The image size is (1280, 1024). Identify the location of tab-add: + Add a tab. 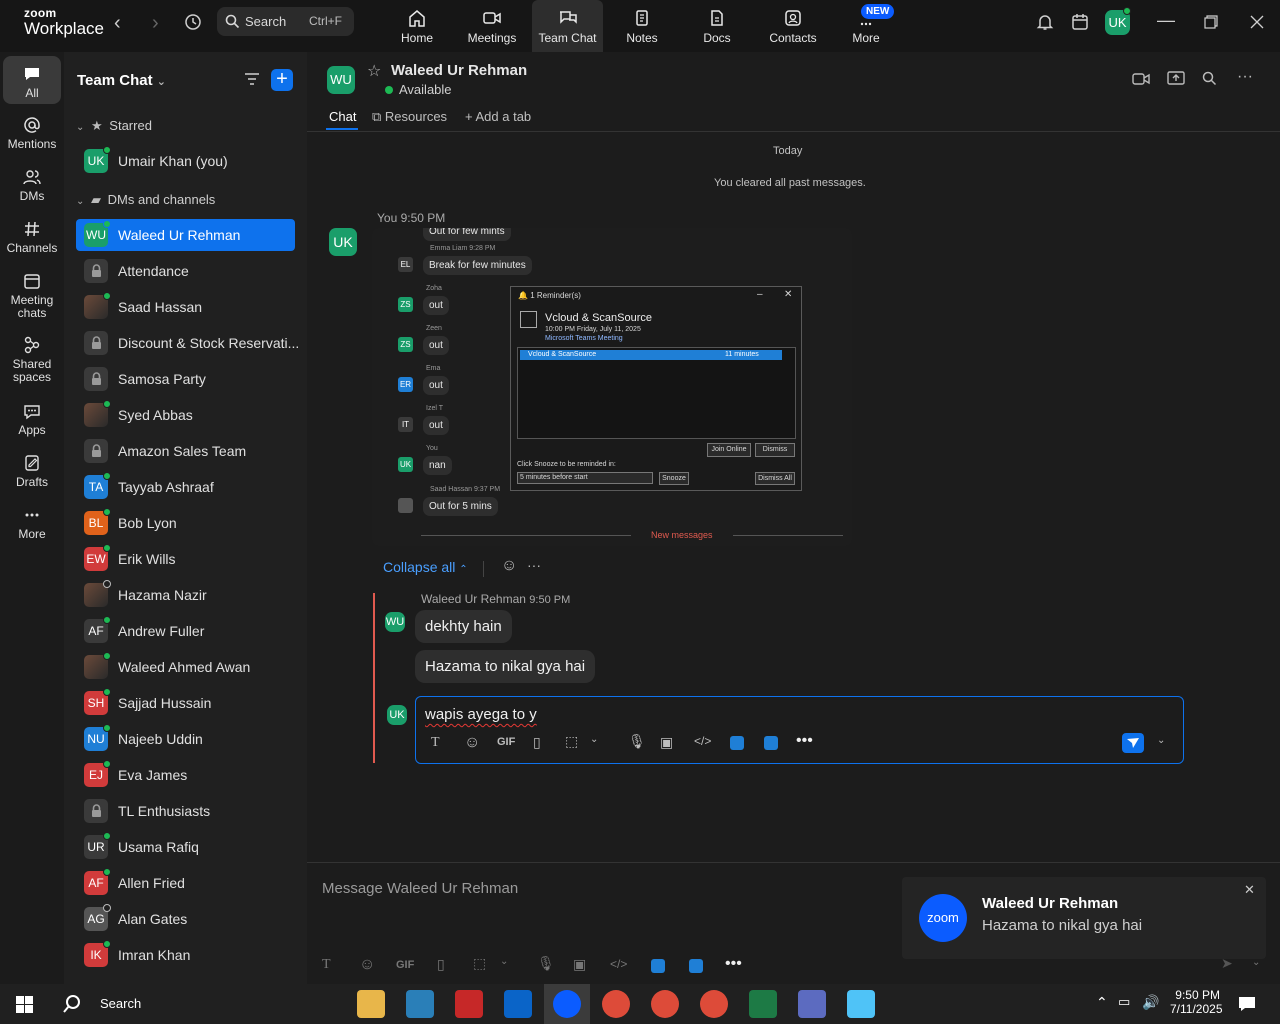
(498, 116).